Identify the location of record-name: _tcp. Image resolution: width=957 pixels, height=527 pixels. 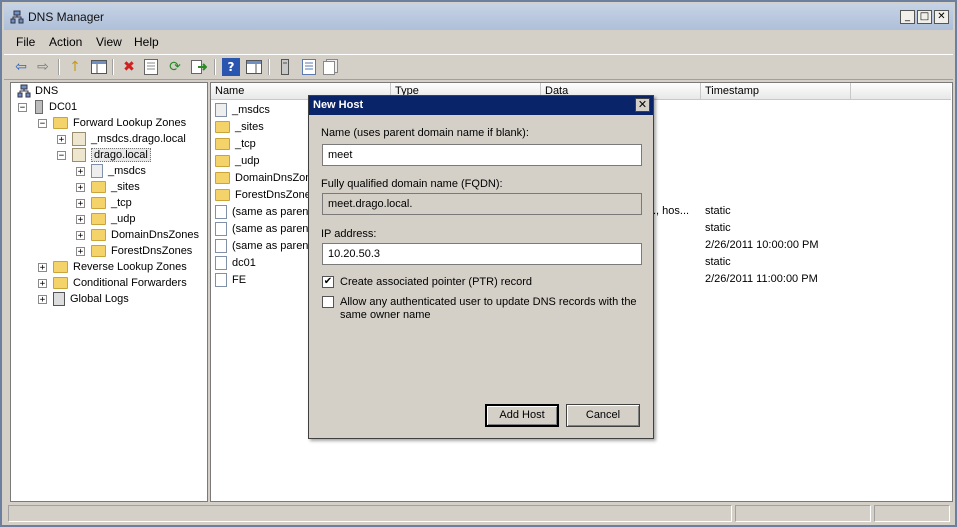
(245, 143).